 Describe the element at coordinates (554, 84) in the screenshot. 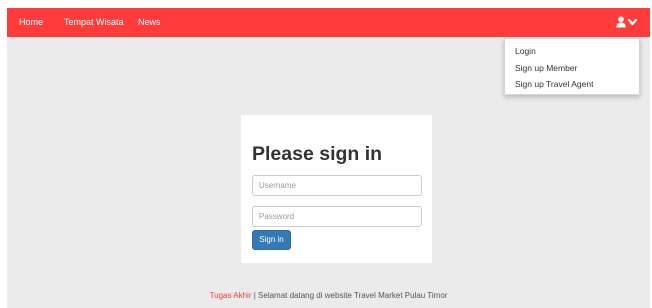

I see `dropdown-item-signup-travel-agent: Sign up Travel Agent` at that location.